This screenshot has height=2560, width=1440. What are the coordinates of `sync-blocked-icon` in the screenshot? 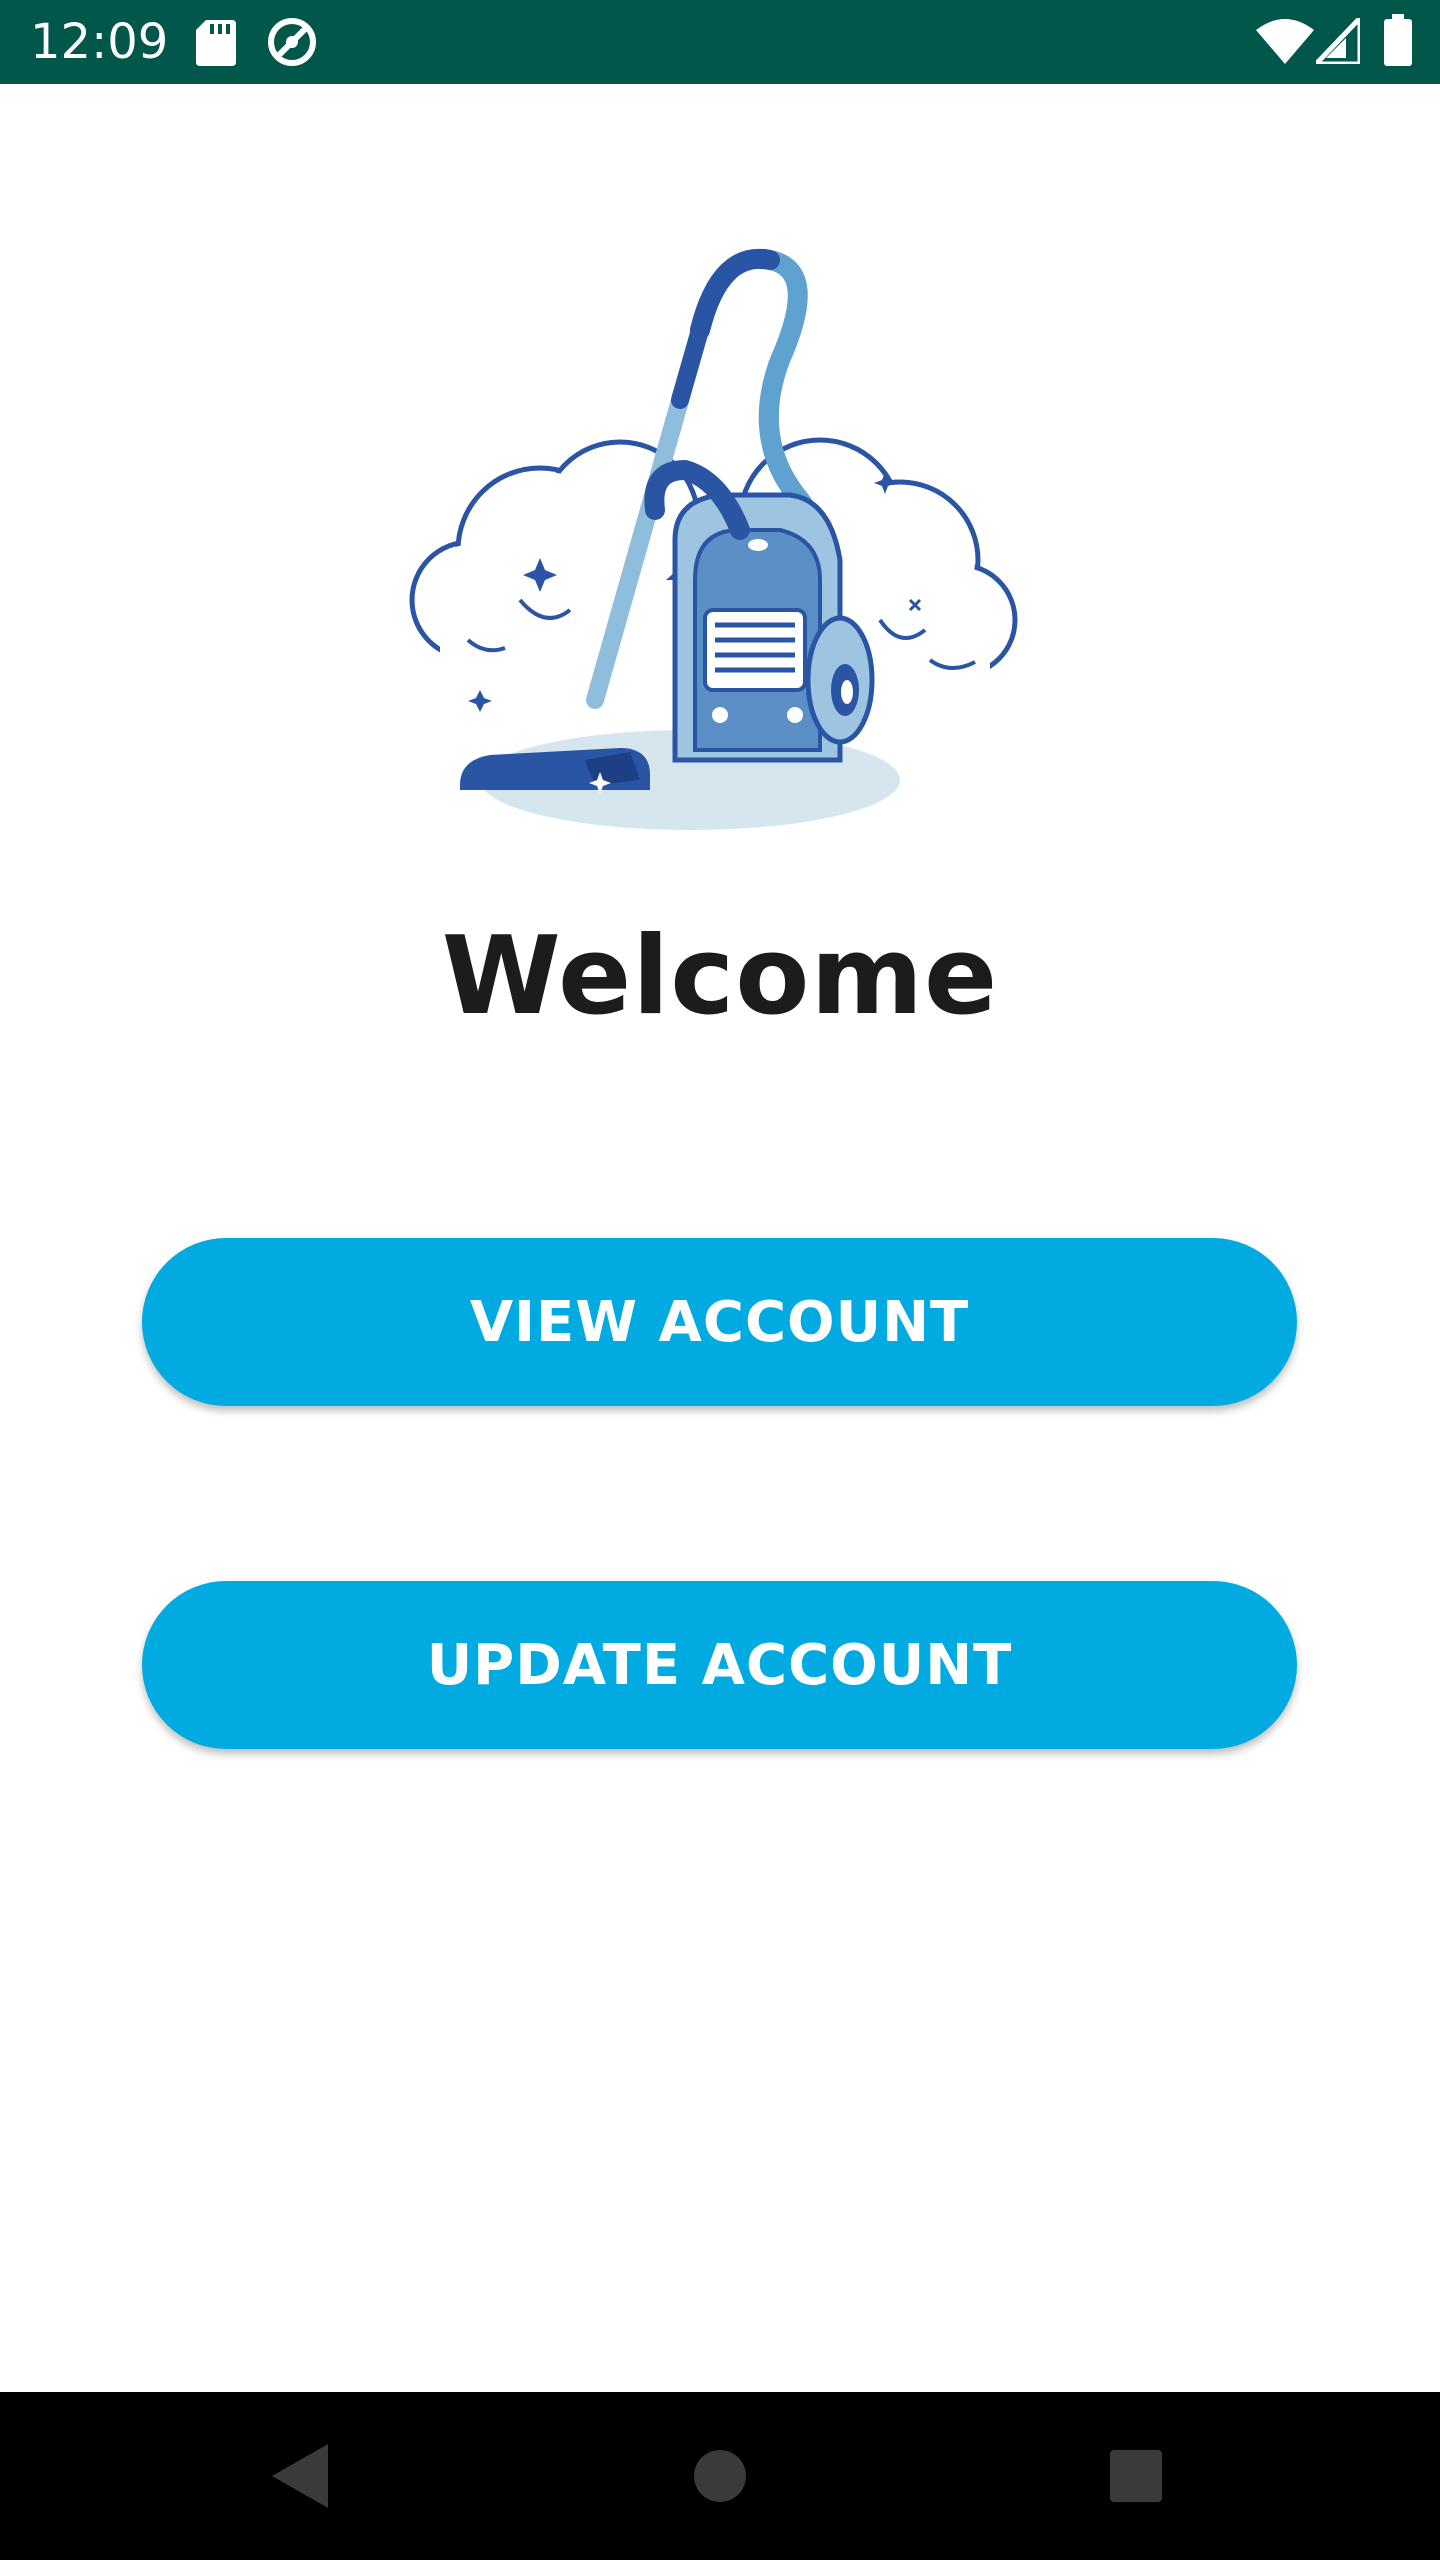 It's located at (292, 42).